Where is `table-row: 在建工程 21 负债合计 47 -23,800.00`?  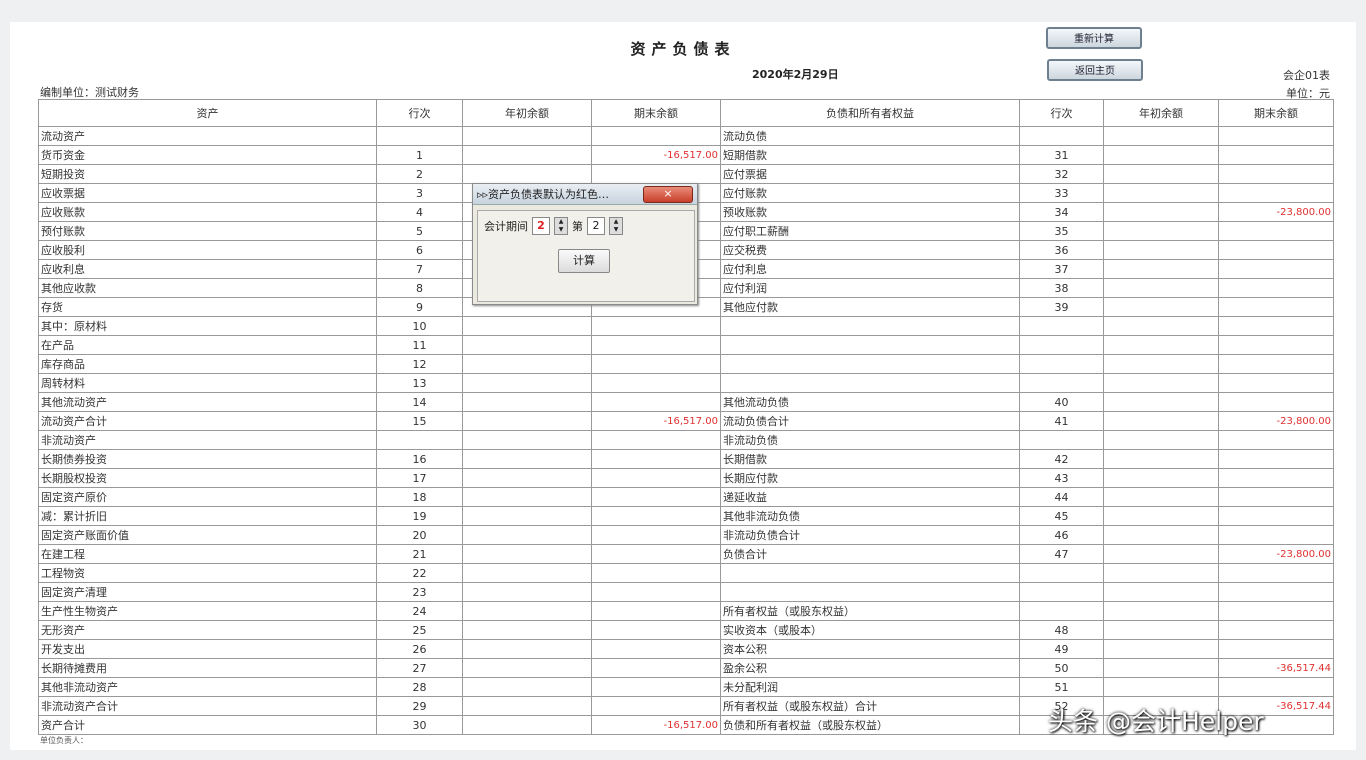 table-row: 在建工程 21 负债合计 47 -23,800.00 is located at coordinates (686, 554).